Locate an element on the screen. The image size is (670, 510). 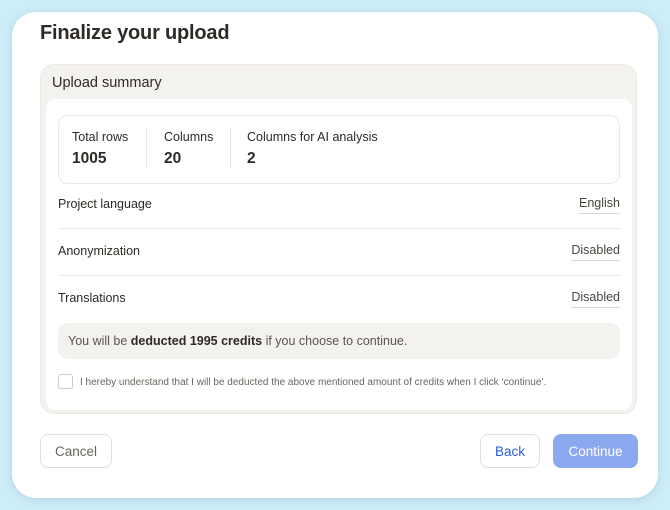
row-value: English is located at coordinates (599, 205).